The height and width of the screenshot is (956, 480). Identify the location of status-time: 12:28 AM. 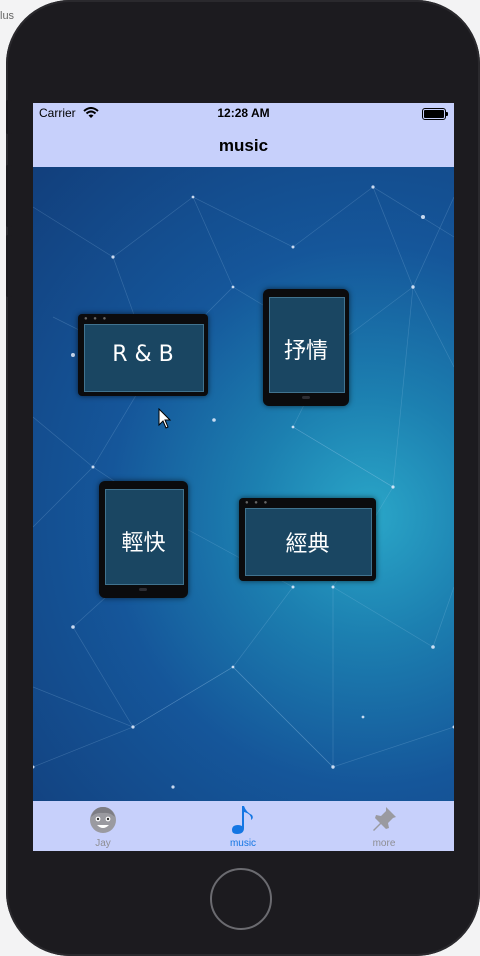
(243, 113).